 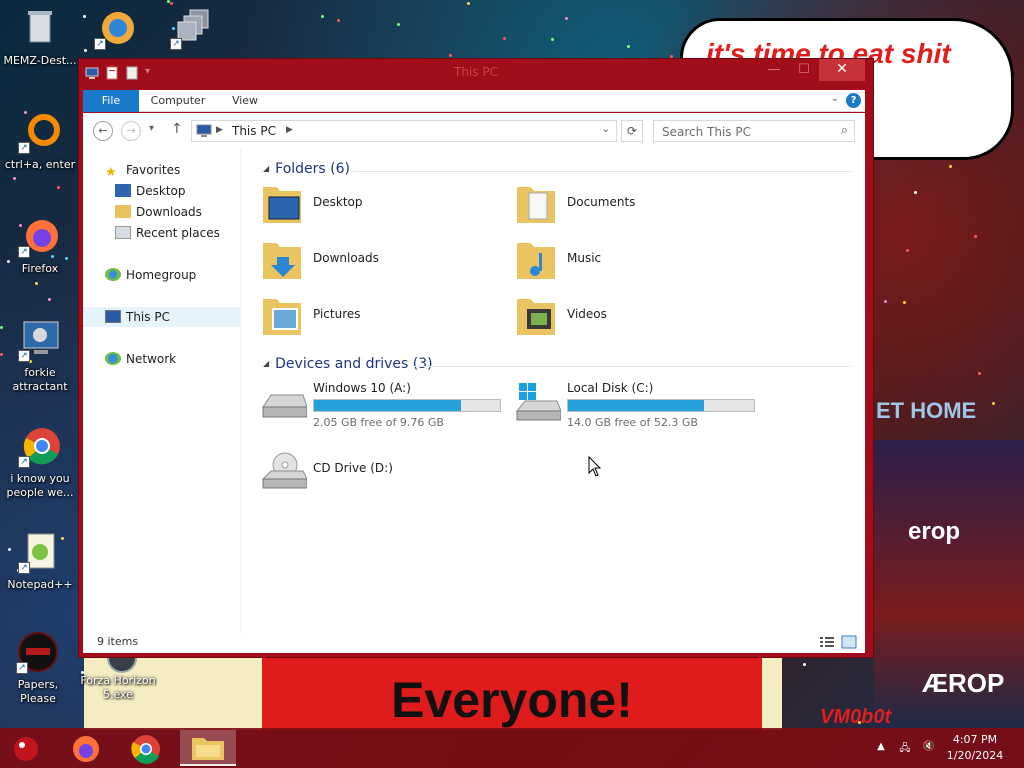 I want to click on drive-usage-bar, so click(x=407, y=405).